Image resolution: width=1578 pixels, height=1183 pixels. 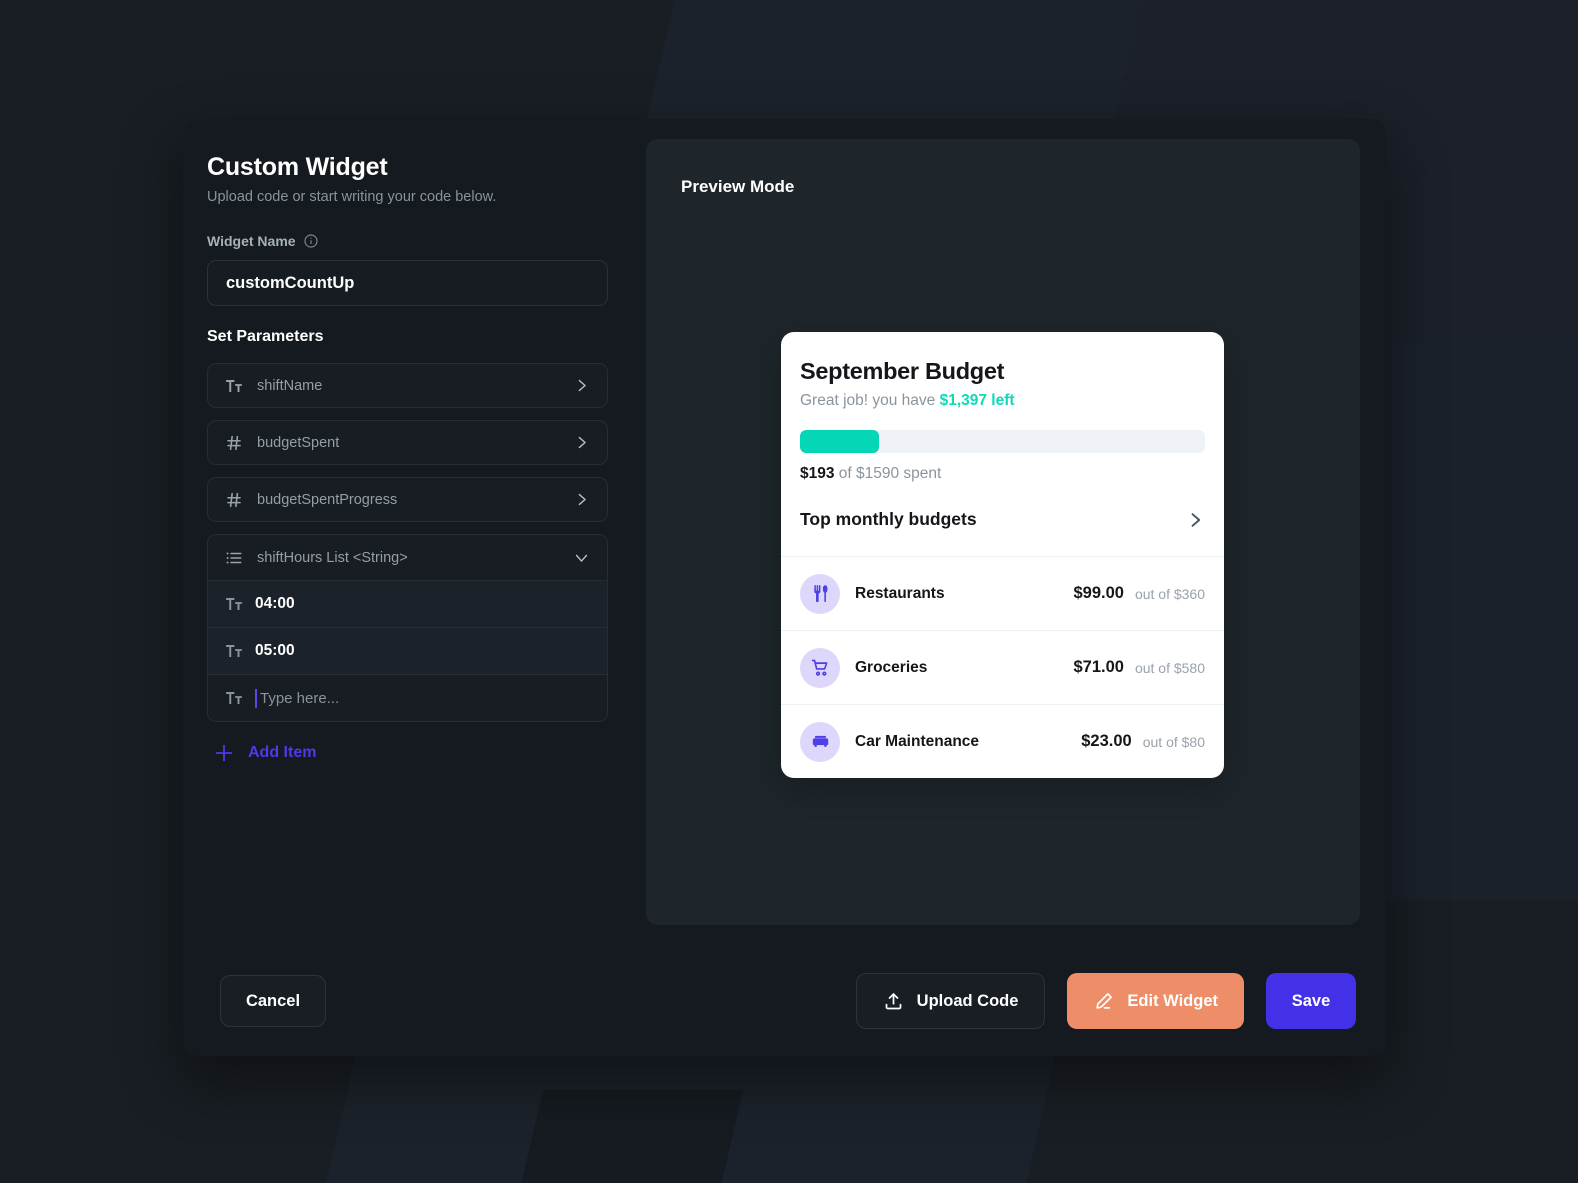 I want to click on category-name: Groceries, so click(x=891, y=667).